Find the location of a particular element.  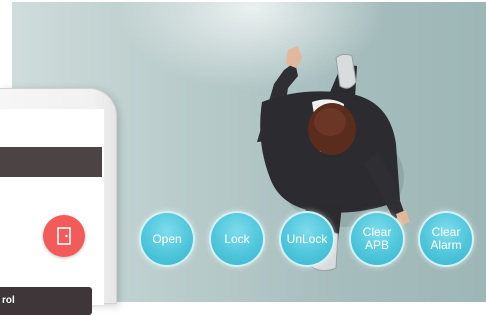

clear-alarm-button: Clear Alarm is located at coordinates (446, 239).